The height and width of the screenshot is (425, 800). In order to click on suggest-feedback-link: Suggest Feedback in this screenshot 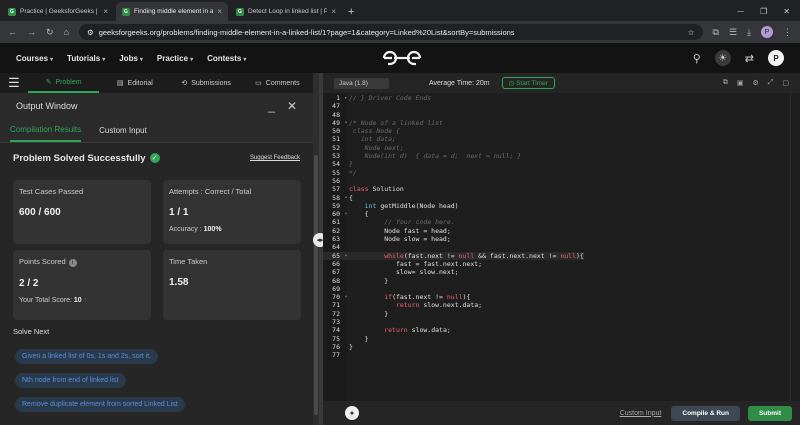, I will do `click(275, 158)`.